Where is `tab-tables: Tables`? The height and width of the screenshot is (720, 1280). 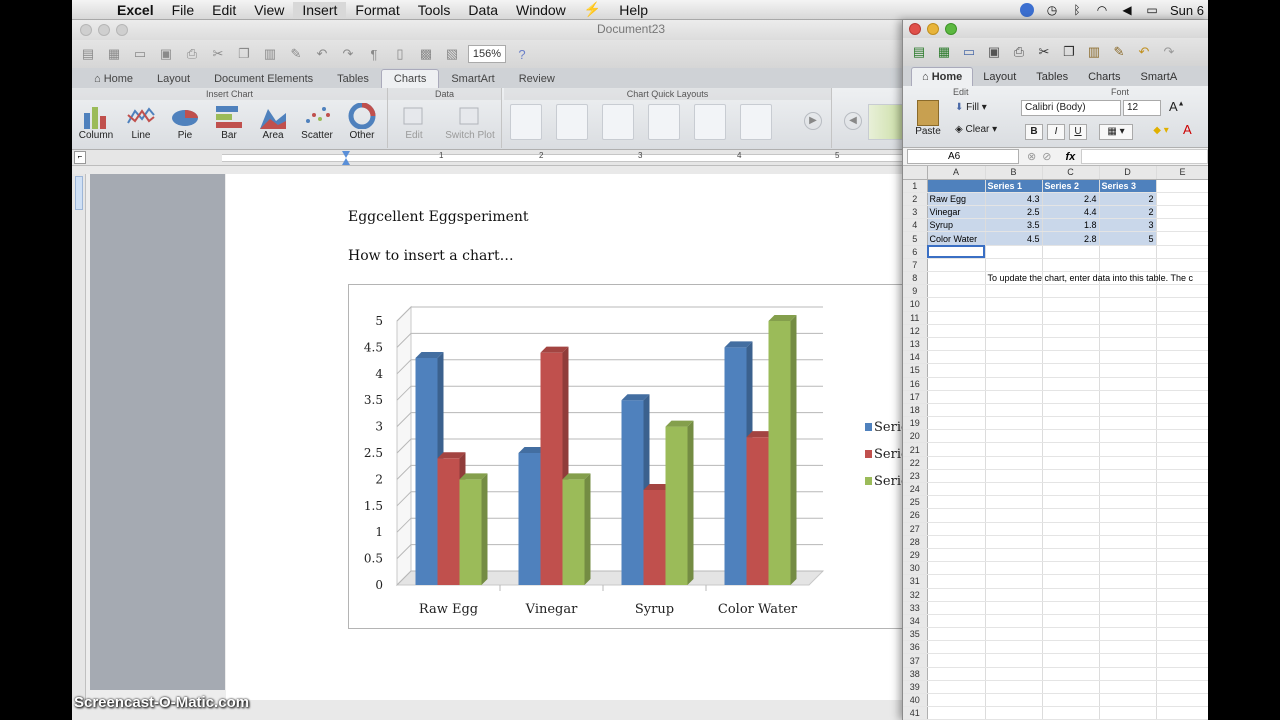
tab-tables: Tables is located at coordinates (1052, 77).